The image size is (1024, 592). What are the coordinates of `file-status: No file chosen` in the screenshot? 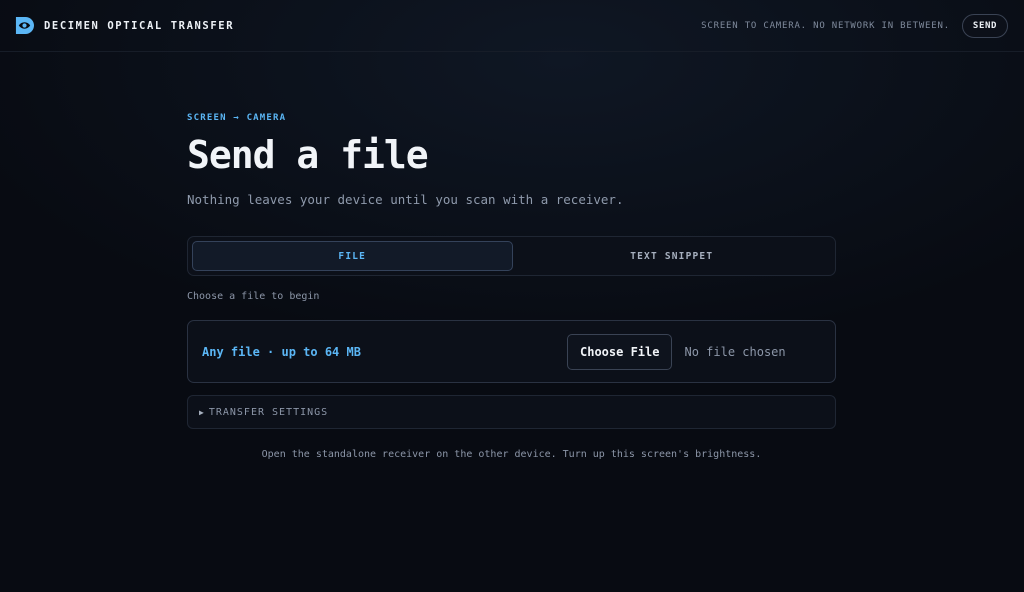 It's located at (735, 351).